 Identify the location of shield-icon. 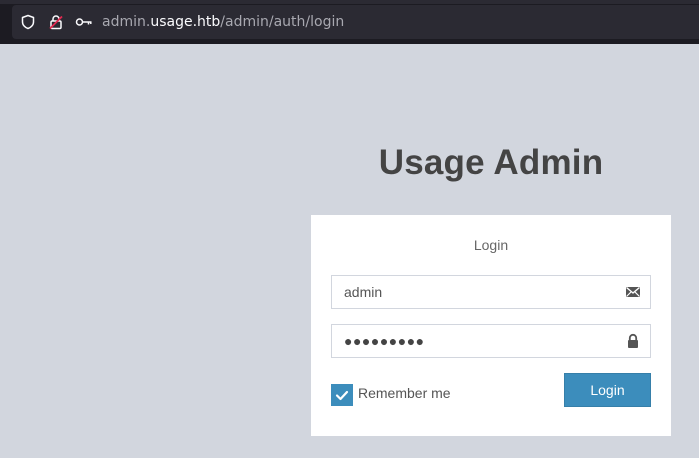
(28, 22).